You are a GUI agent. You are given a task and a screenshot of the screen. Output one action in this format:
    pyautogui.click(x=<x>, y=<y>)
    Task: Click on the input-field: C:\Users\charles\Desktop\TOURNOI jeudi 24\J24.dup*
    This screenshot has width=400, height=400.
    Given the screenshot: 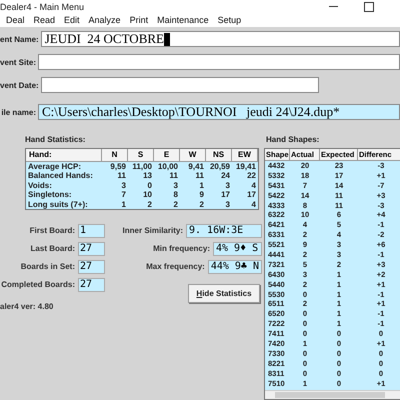 What is the action you would take?
    pyautogui.click(x=219, y=112)
    